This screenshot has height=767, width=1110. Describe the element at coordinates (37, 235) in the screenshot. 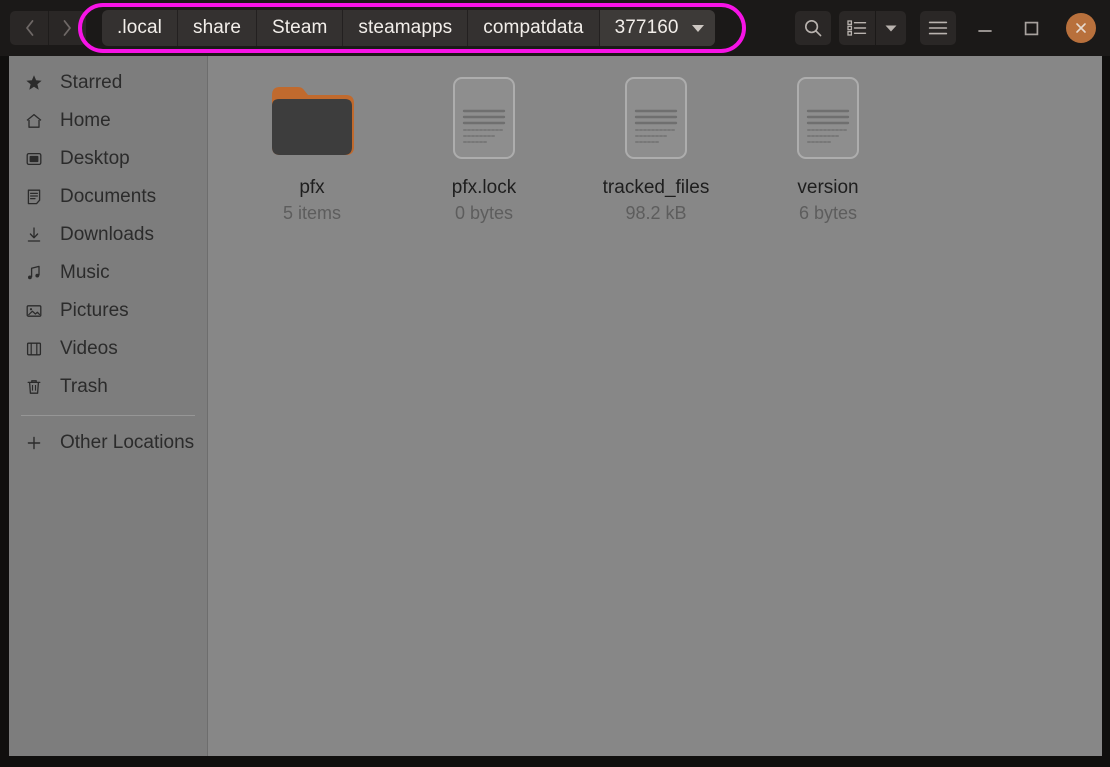

I see `downloads-icon` at that location.